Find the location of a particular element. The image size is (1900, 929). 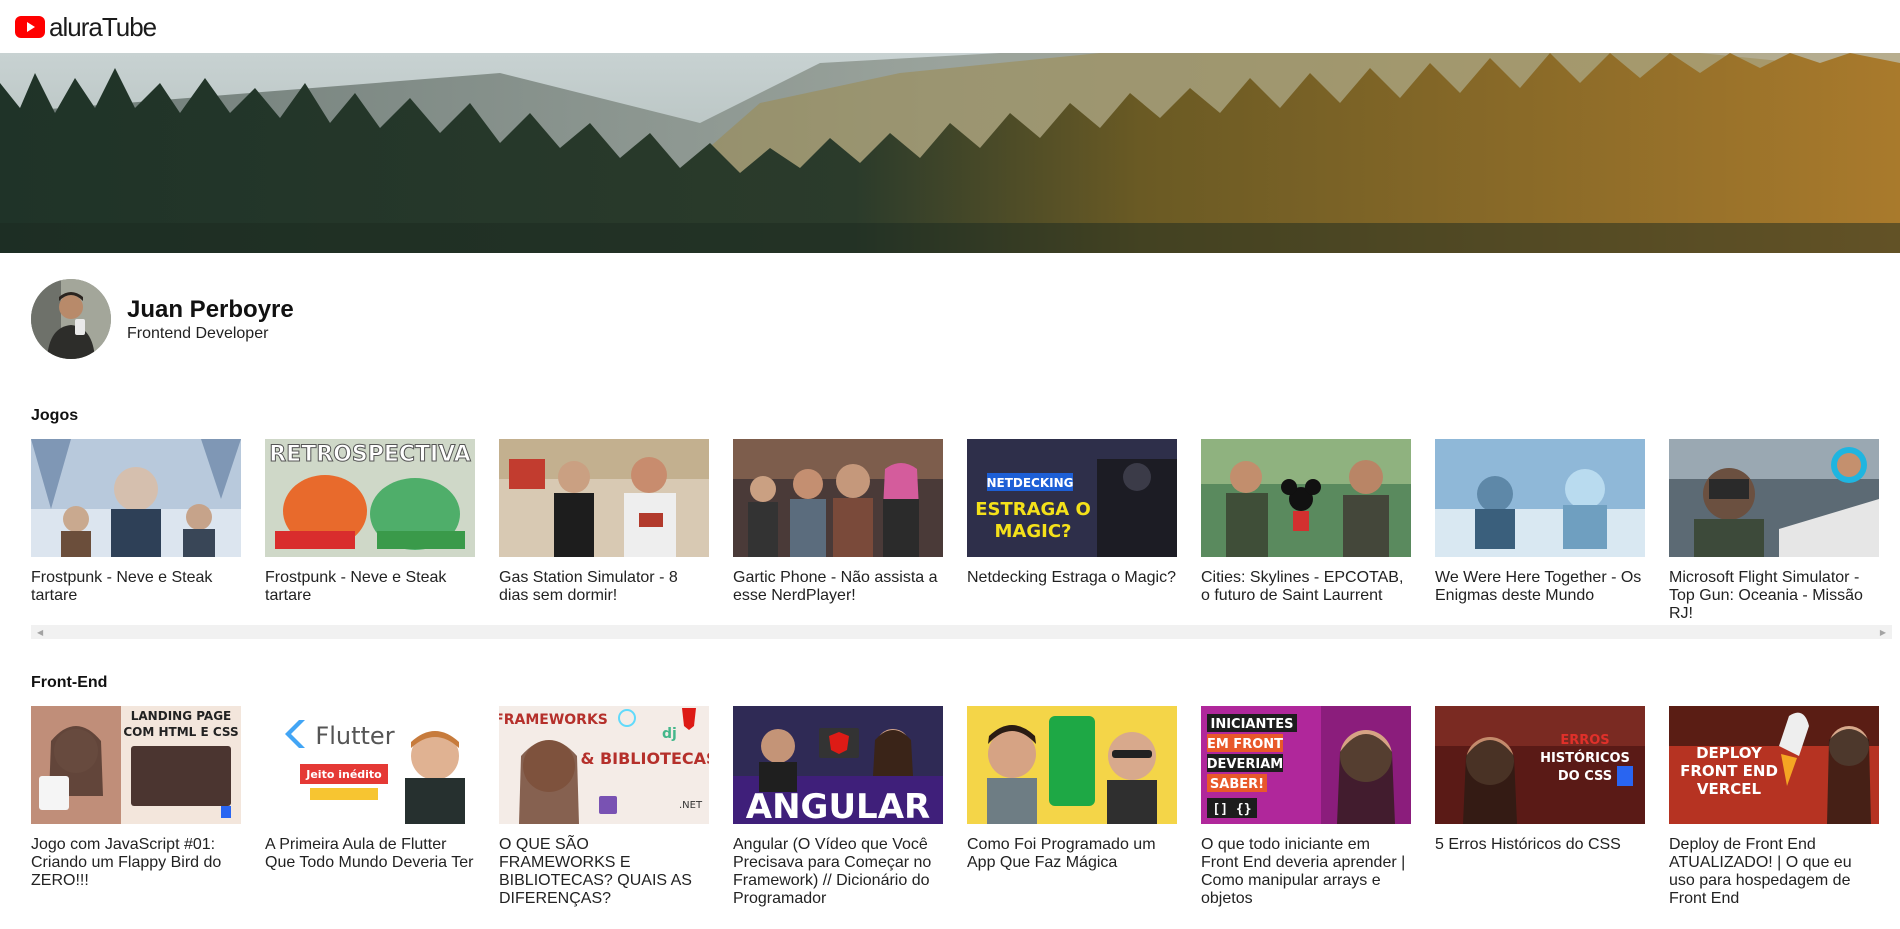

thumbnail-text: ANGULAR is located at coordinates (838, 805).